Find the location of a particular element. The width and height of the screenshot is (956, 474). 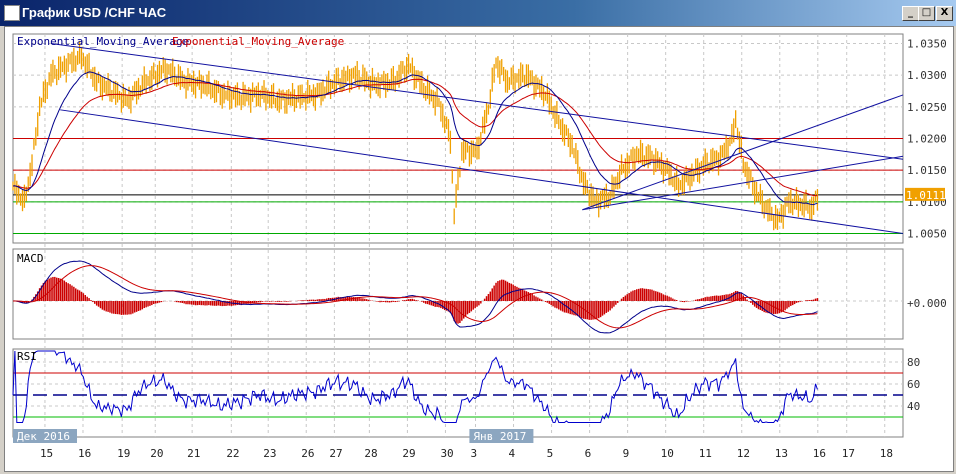

date-label: 18 is located at coordinates (886, 453).